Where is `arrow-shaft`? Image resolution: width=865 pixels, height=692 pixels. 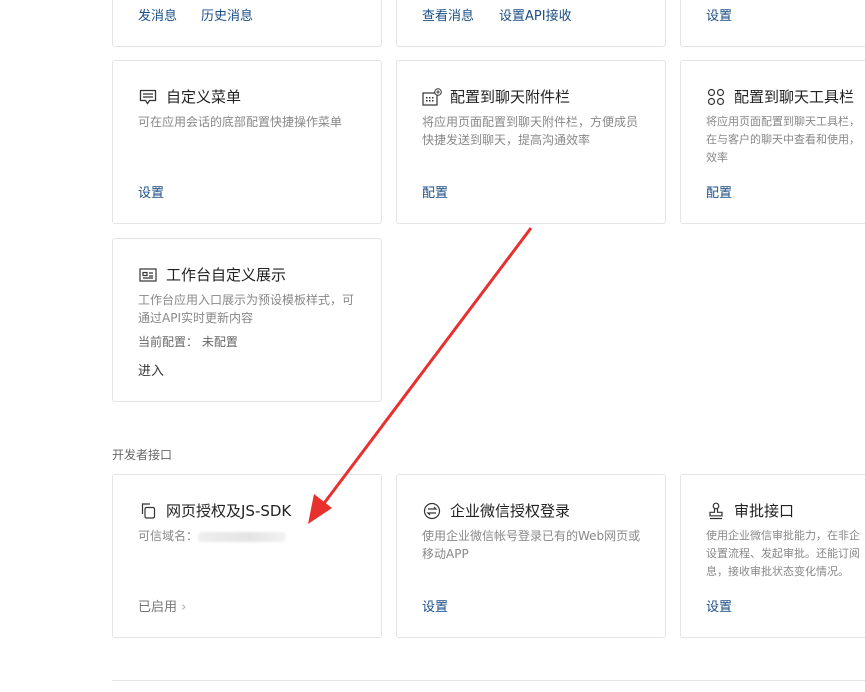
arrow-shaft is located at coordinates (426, 367).